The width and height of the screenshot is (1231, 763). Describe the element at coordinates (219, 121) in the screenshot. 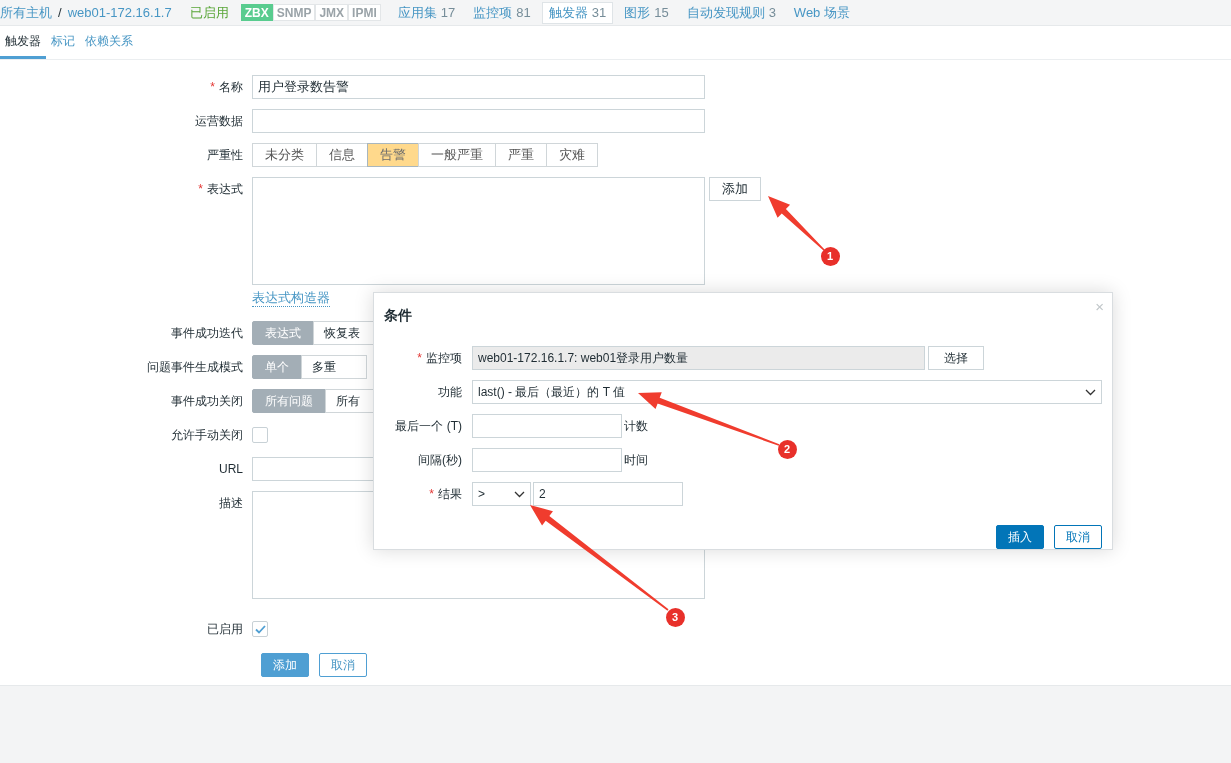

I see `field-label: 运营数据` at that location.